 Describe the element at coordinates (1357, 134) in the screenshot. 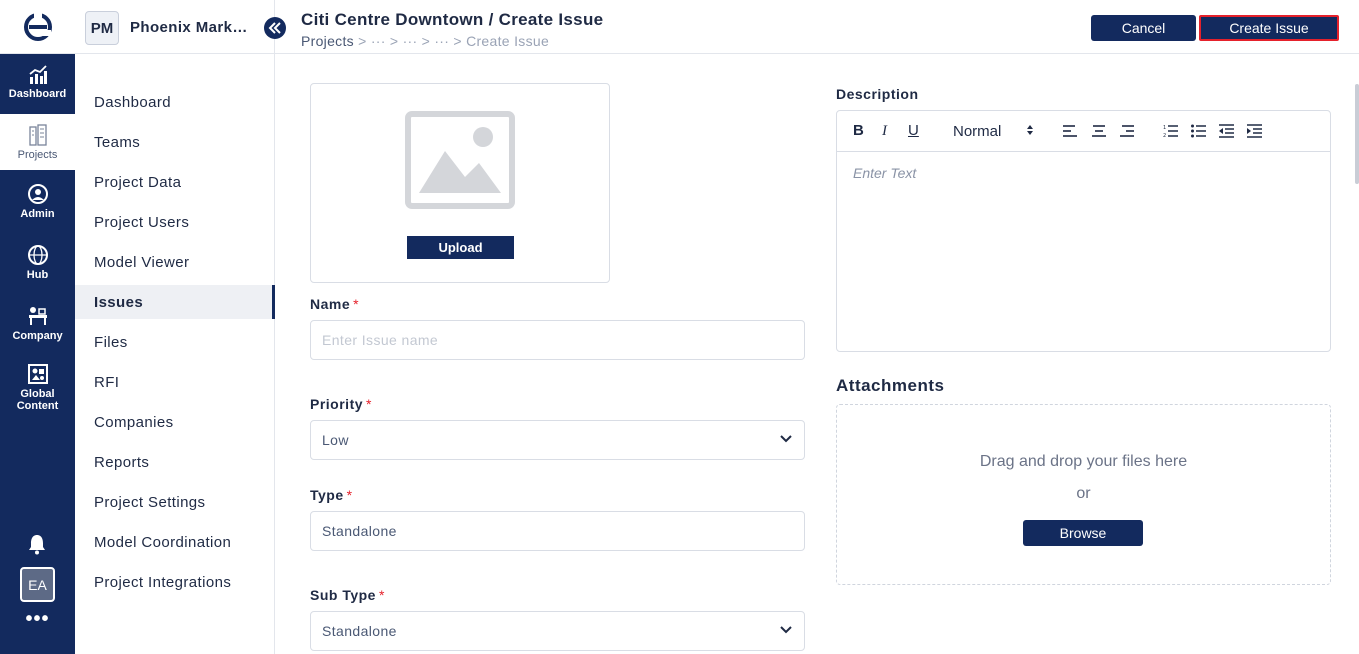

I see `page-scrollbar` at that location.